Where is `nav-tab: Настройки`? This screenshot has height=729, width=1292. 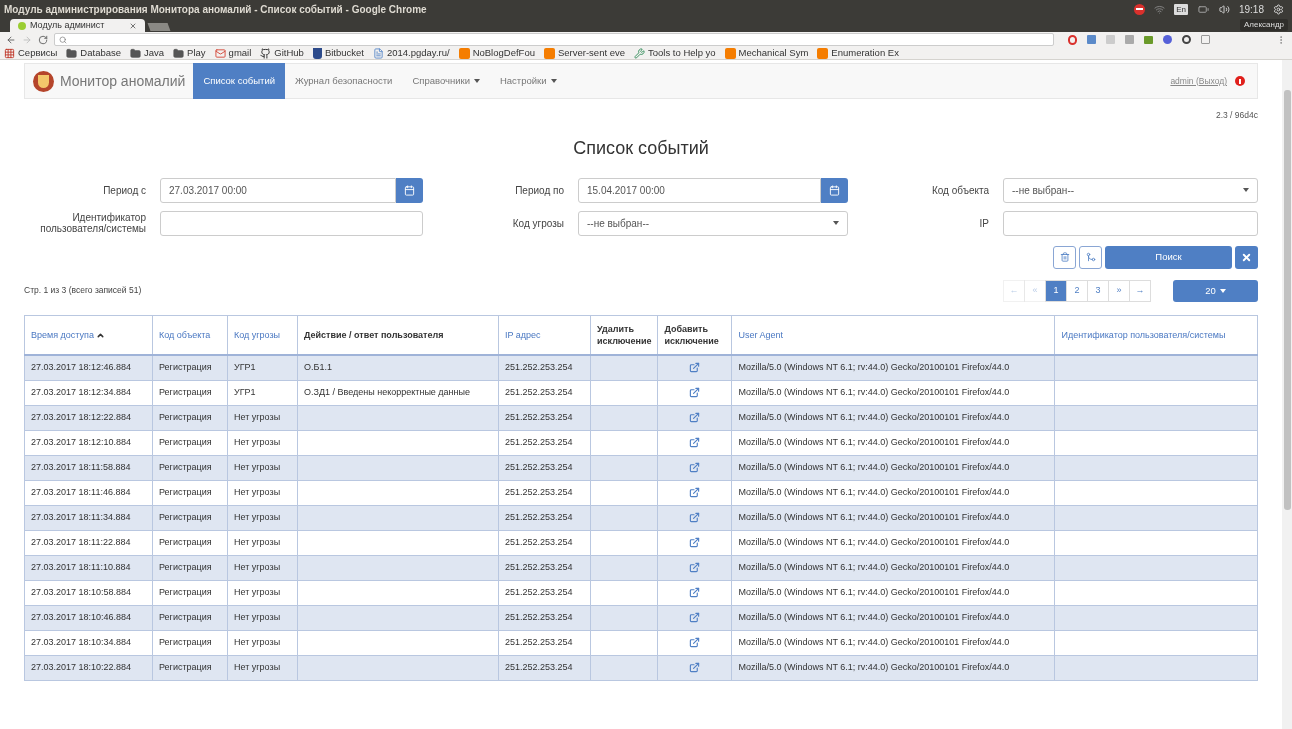
nav-tab: Настройки is located at coordinates (528, 81).